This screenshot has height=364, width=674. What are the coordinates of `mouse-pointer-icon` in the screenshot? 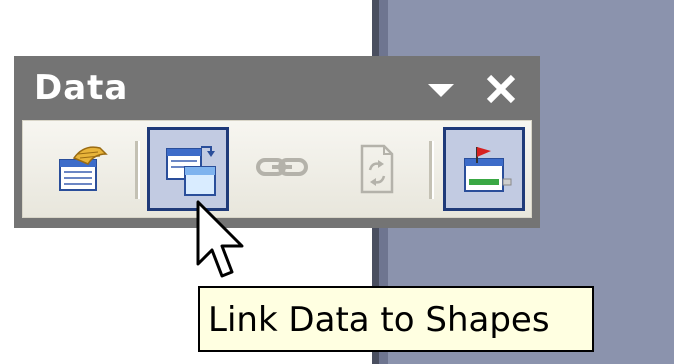 It's located at (220, 239).